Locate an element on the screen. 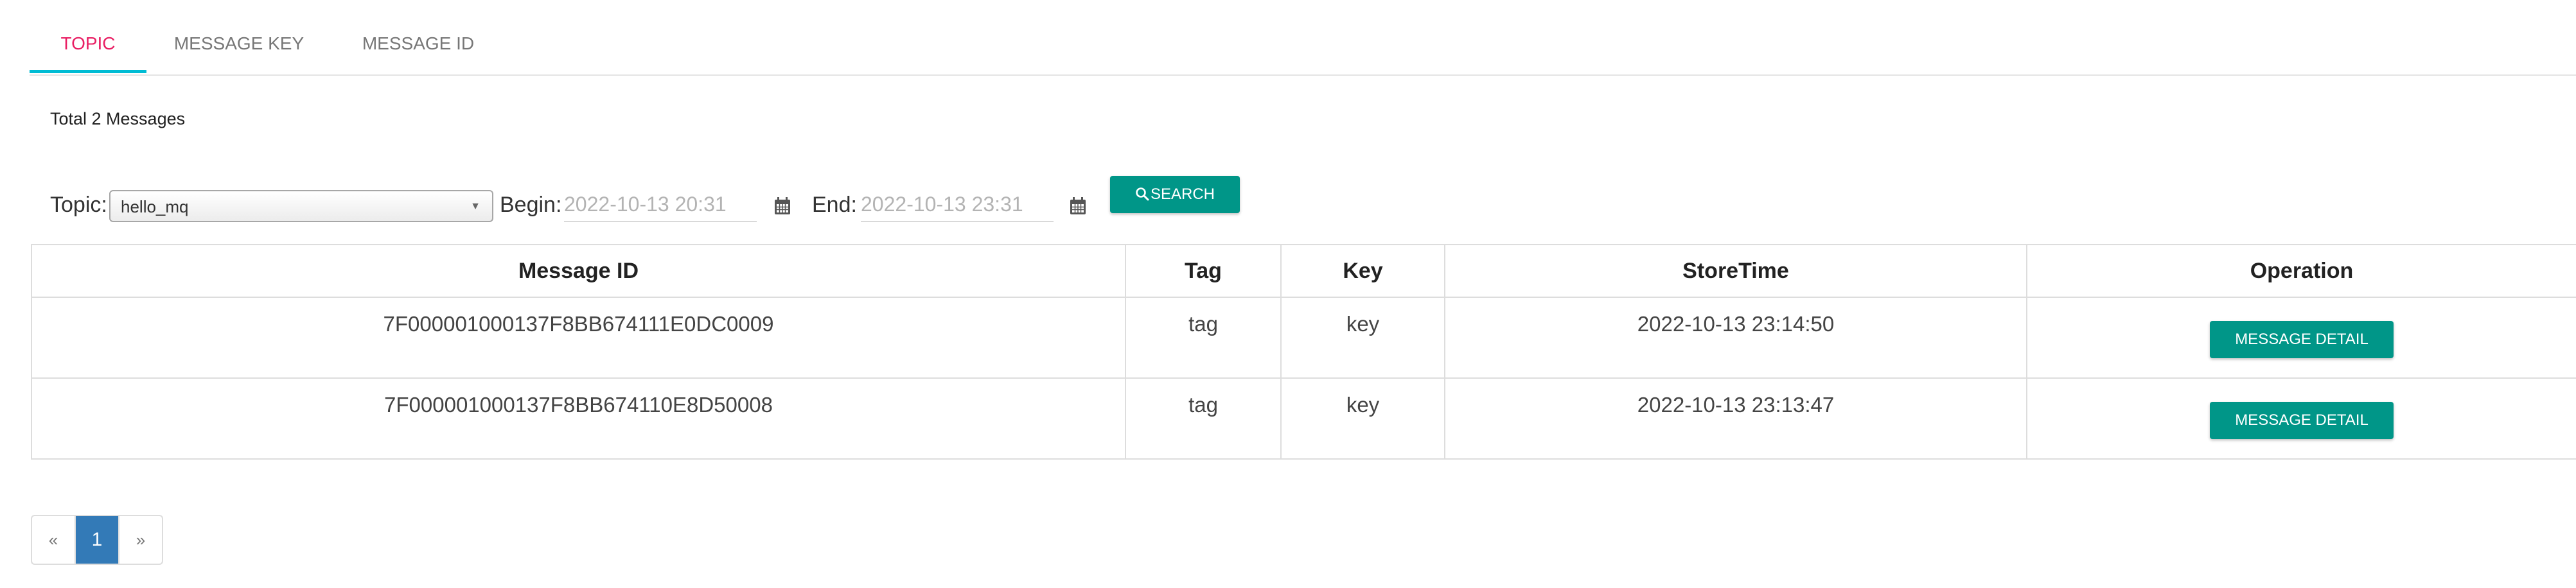  end-label: End: is located at coordinates (834, 205).